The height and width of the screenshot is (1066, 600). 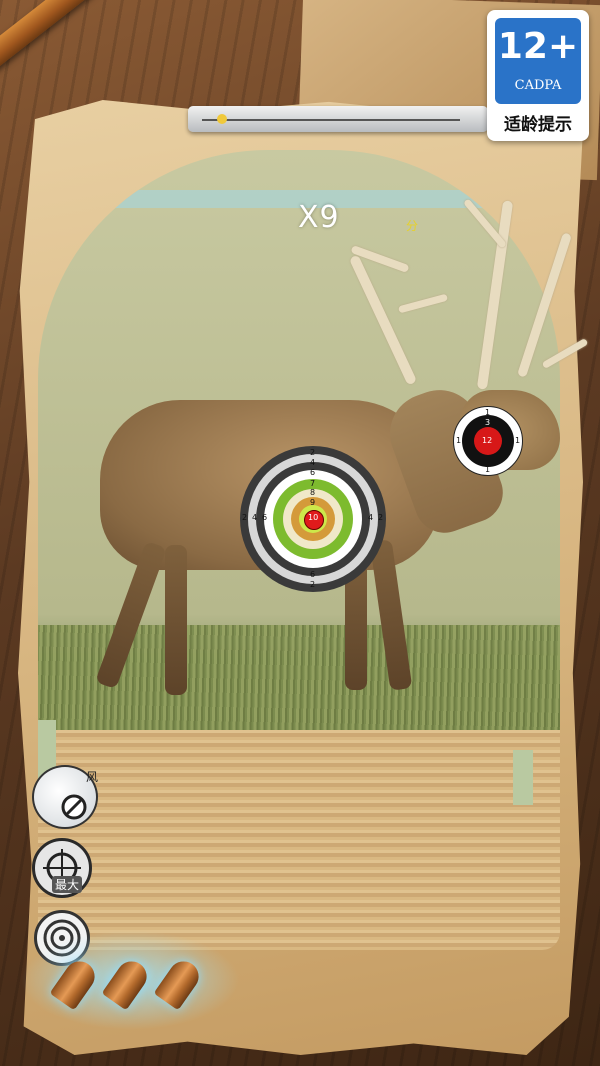 I want to click on ring-number: 8, so click(x=313, y=492).